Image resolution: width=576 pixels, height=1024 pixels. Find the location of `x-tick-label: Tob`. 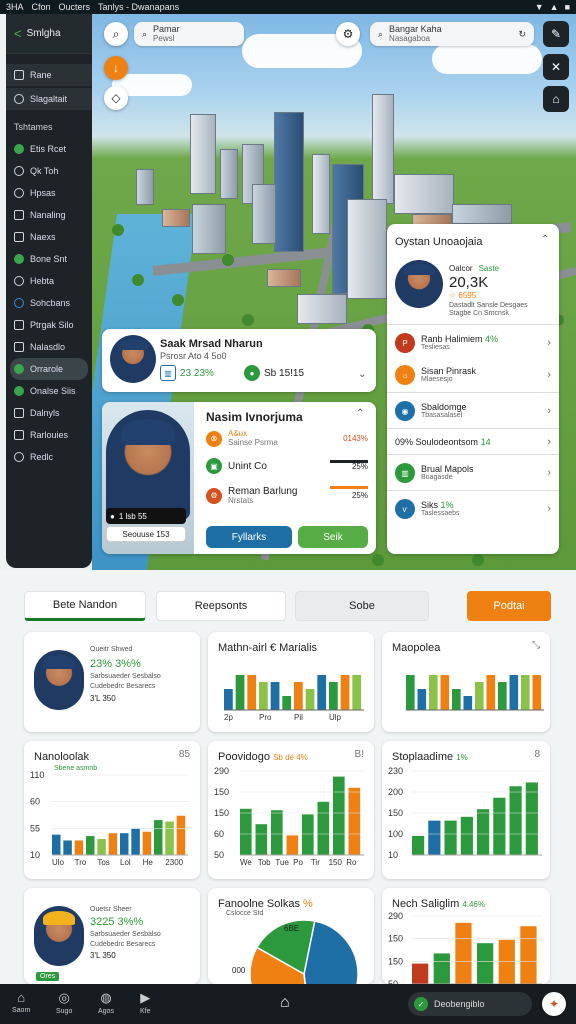

x-tick-label: Tob is located at coordinates (264, 862).